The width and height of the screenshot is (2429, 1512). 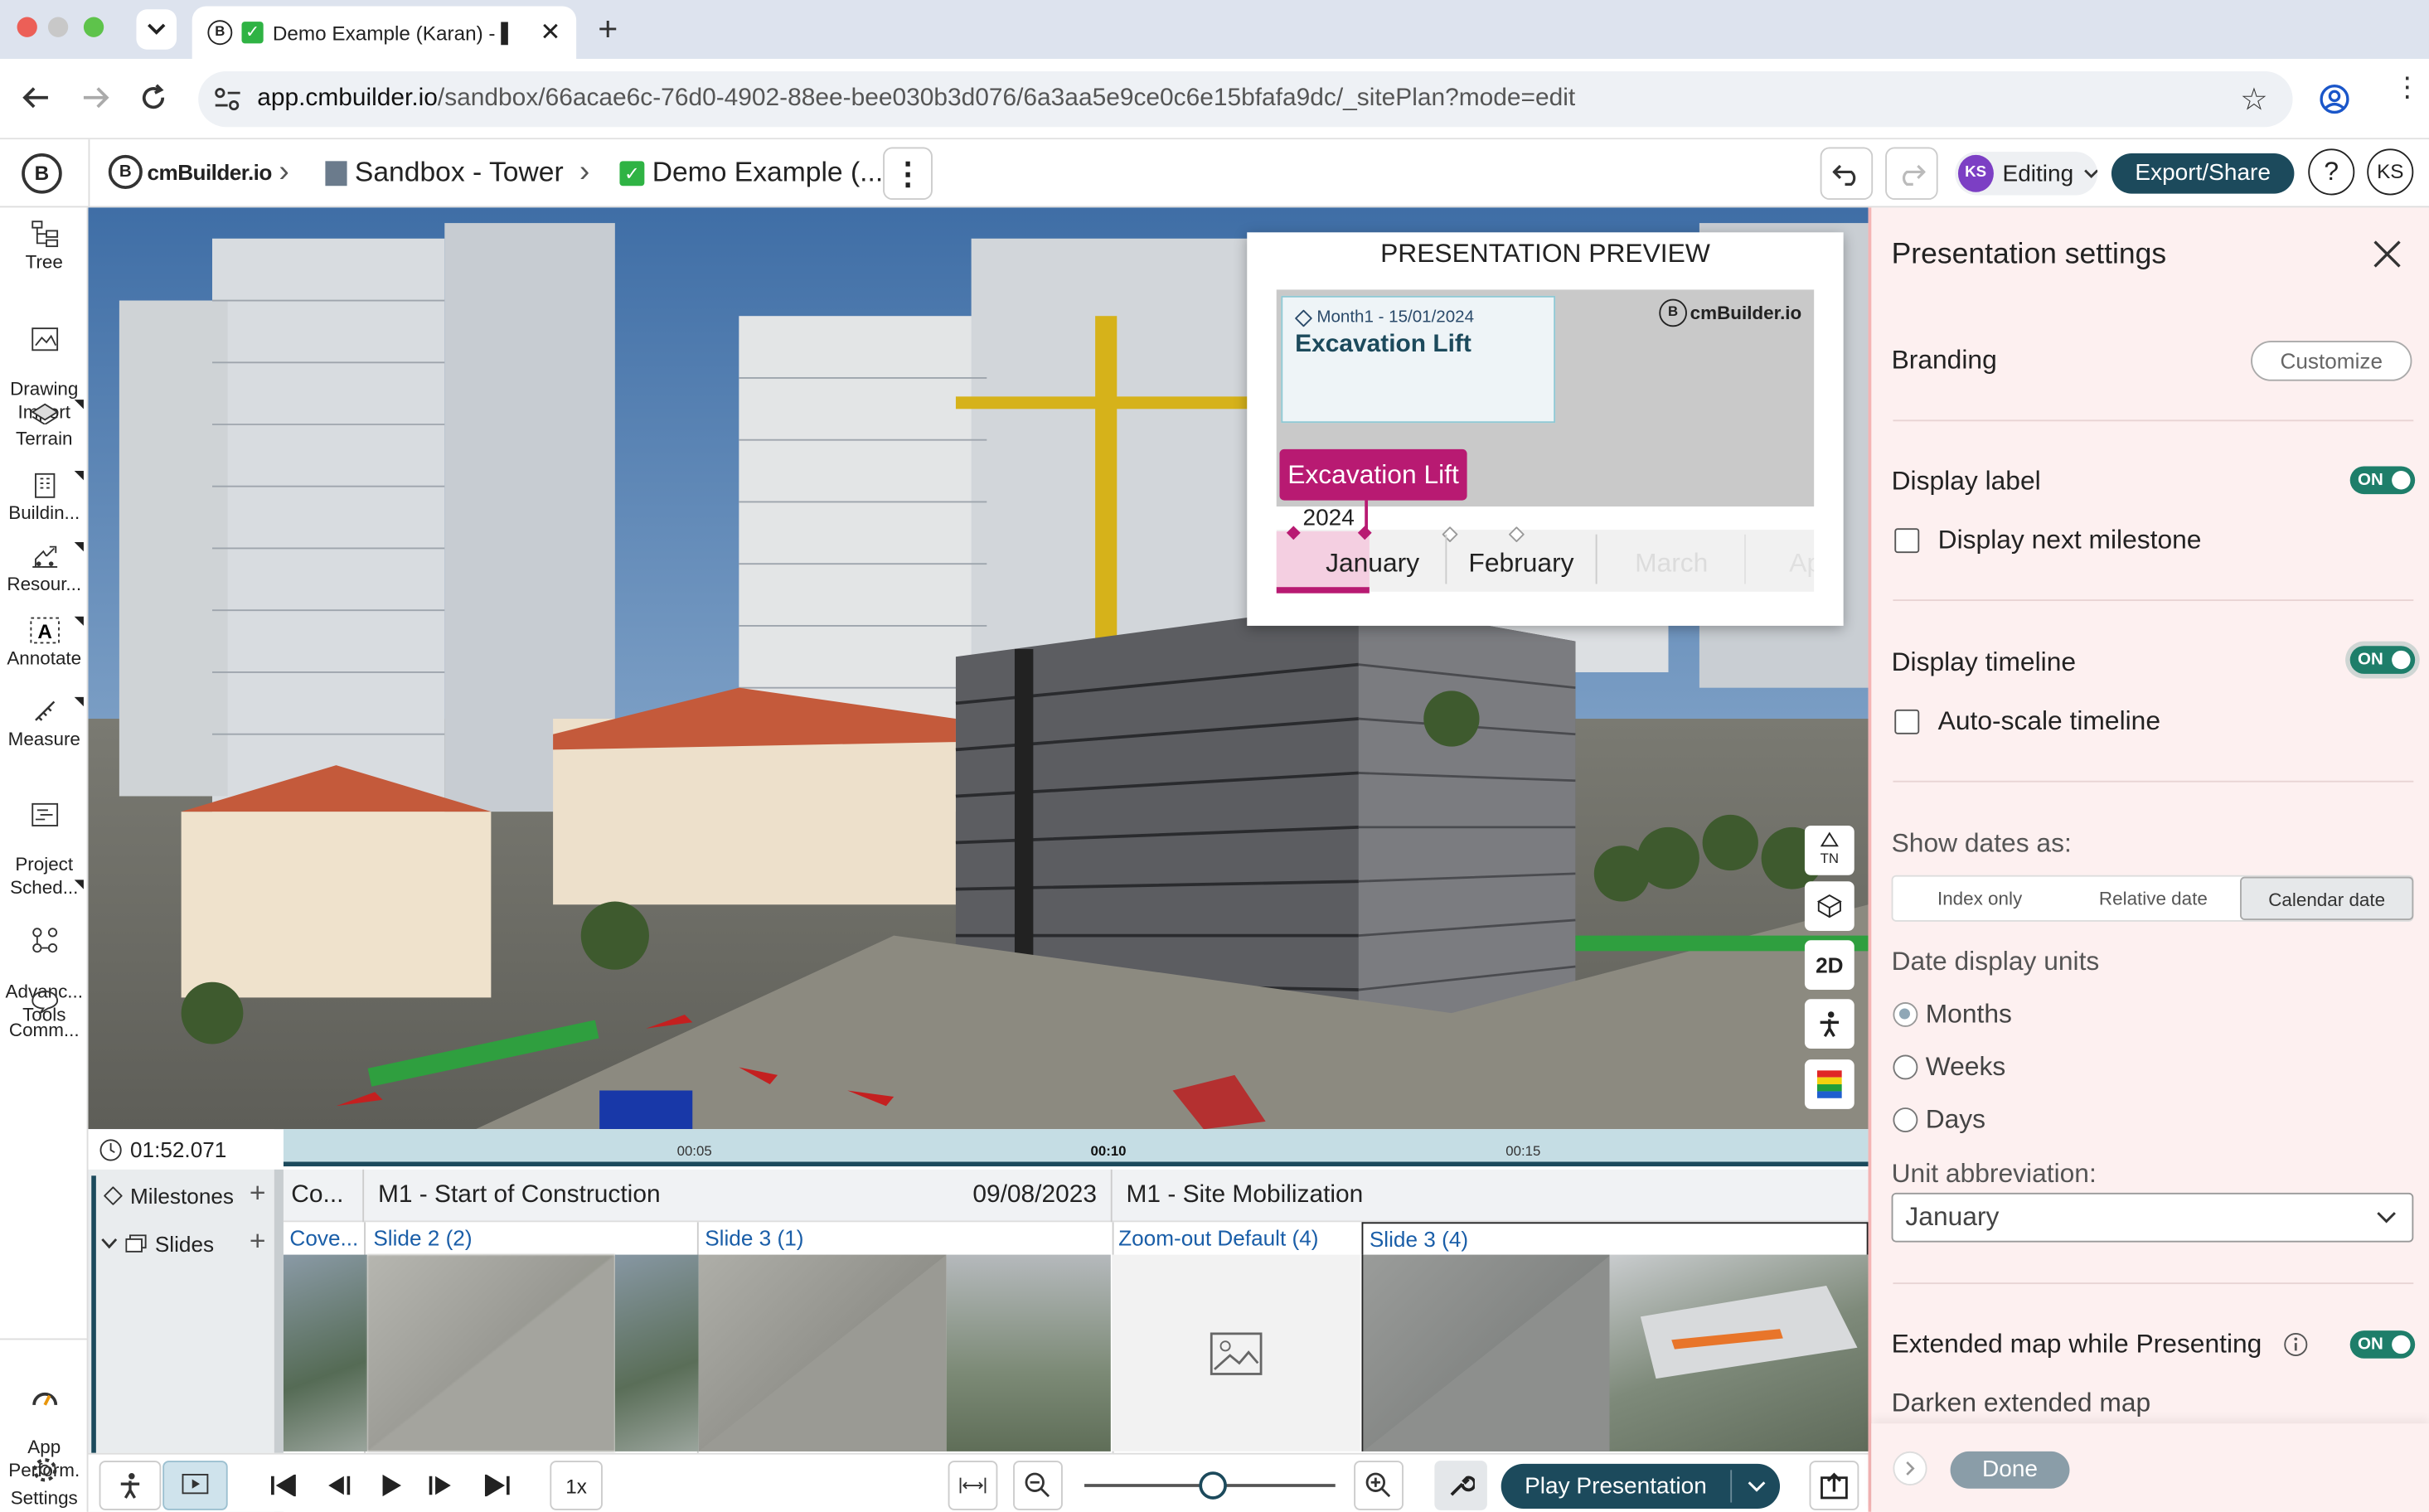 What do you see at coordinates (1834, 1485) in the screenshot?
I see `export-frame-button` at bounding box center [1834, 1485].